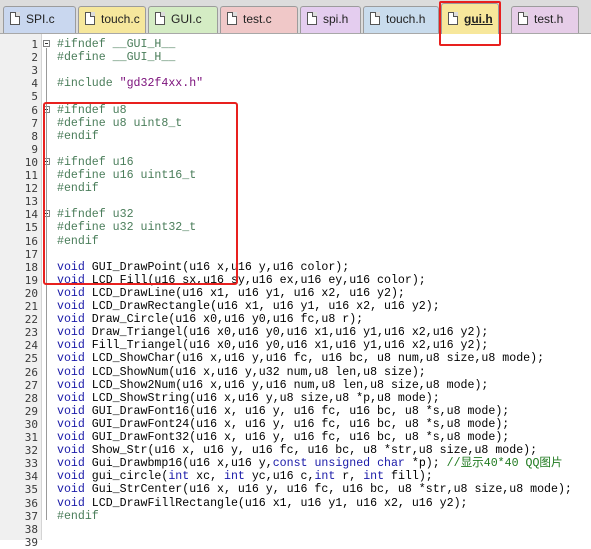 This screenshot has height=549, width=591. I want to click on active-tab-highlight, so click(470, 23).